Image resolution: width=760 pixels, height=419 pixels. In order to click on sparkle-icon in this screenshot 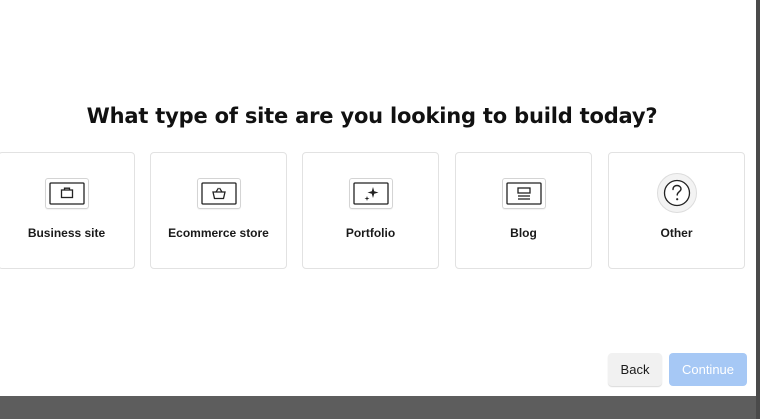, I will do `click(370, 193)`.